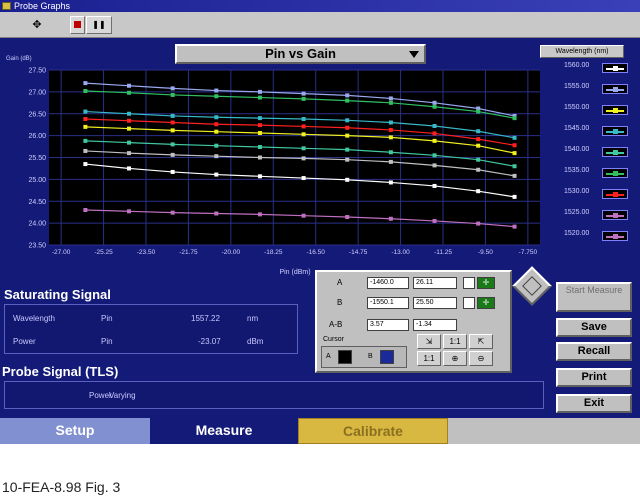 This screenshot has height=501, width=640. I want to click on y-tick-label: 26.50, so click(37, 114).